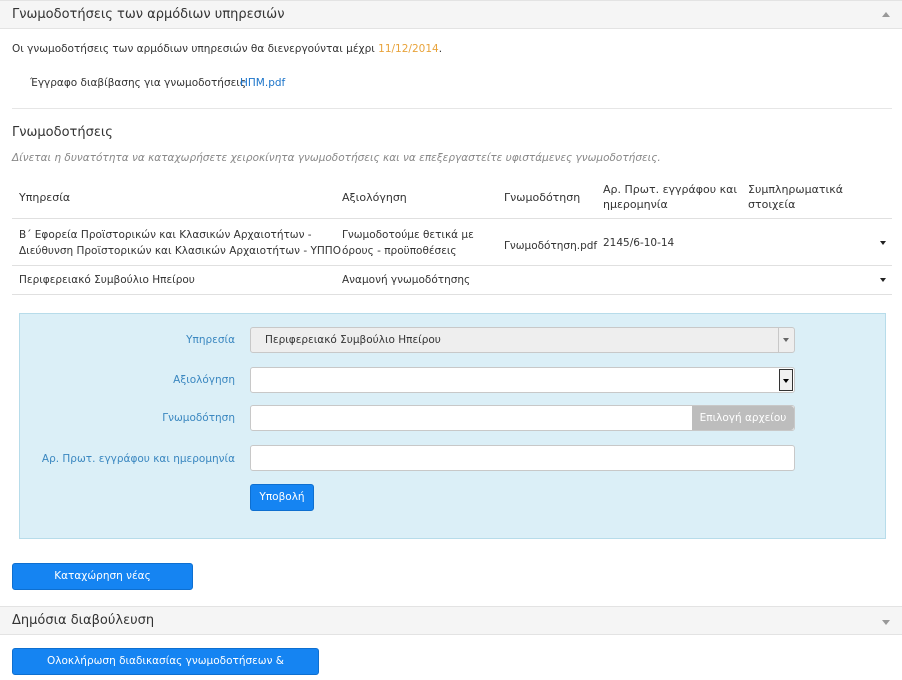  I want to click on service-select-value: Περιφερειακό Συμβούλιο Ηπείρου, so click(353, 340).